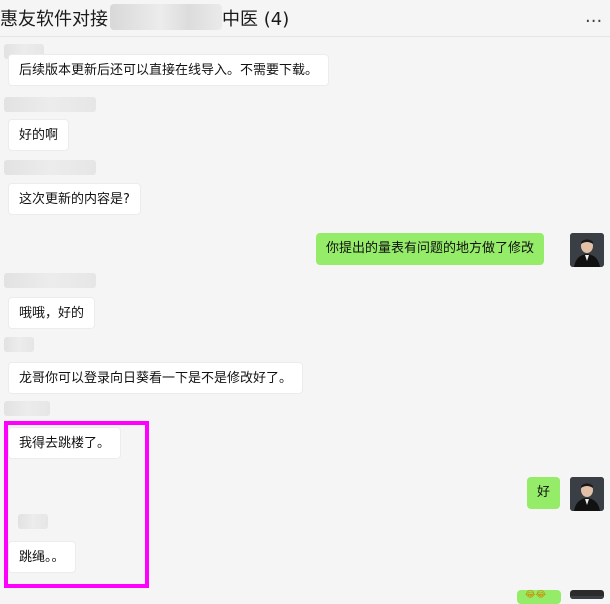 The height and width of the screenshot is (604, 610). What do you see at coordinates (74, 199) in the screenshot?
I see `message-bubble: 这次更新的内容是?` at bounding box center [74, 199].